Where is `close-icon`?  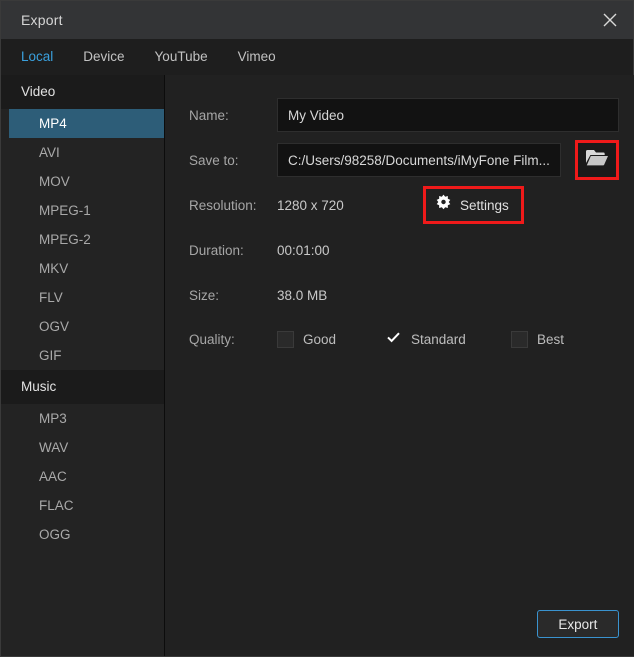
close-icon is located at coordinates (610, 20).